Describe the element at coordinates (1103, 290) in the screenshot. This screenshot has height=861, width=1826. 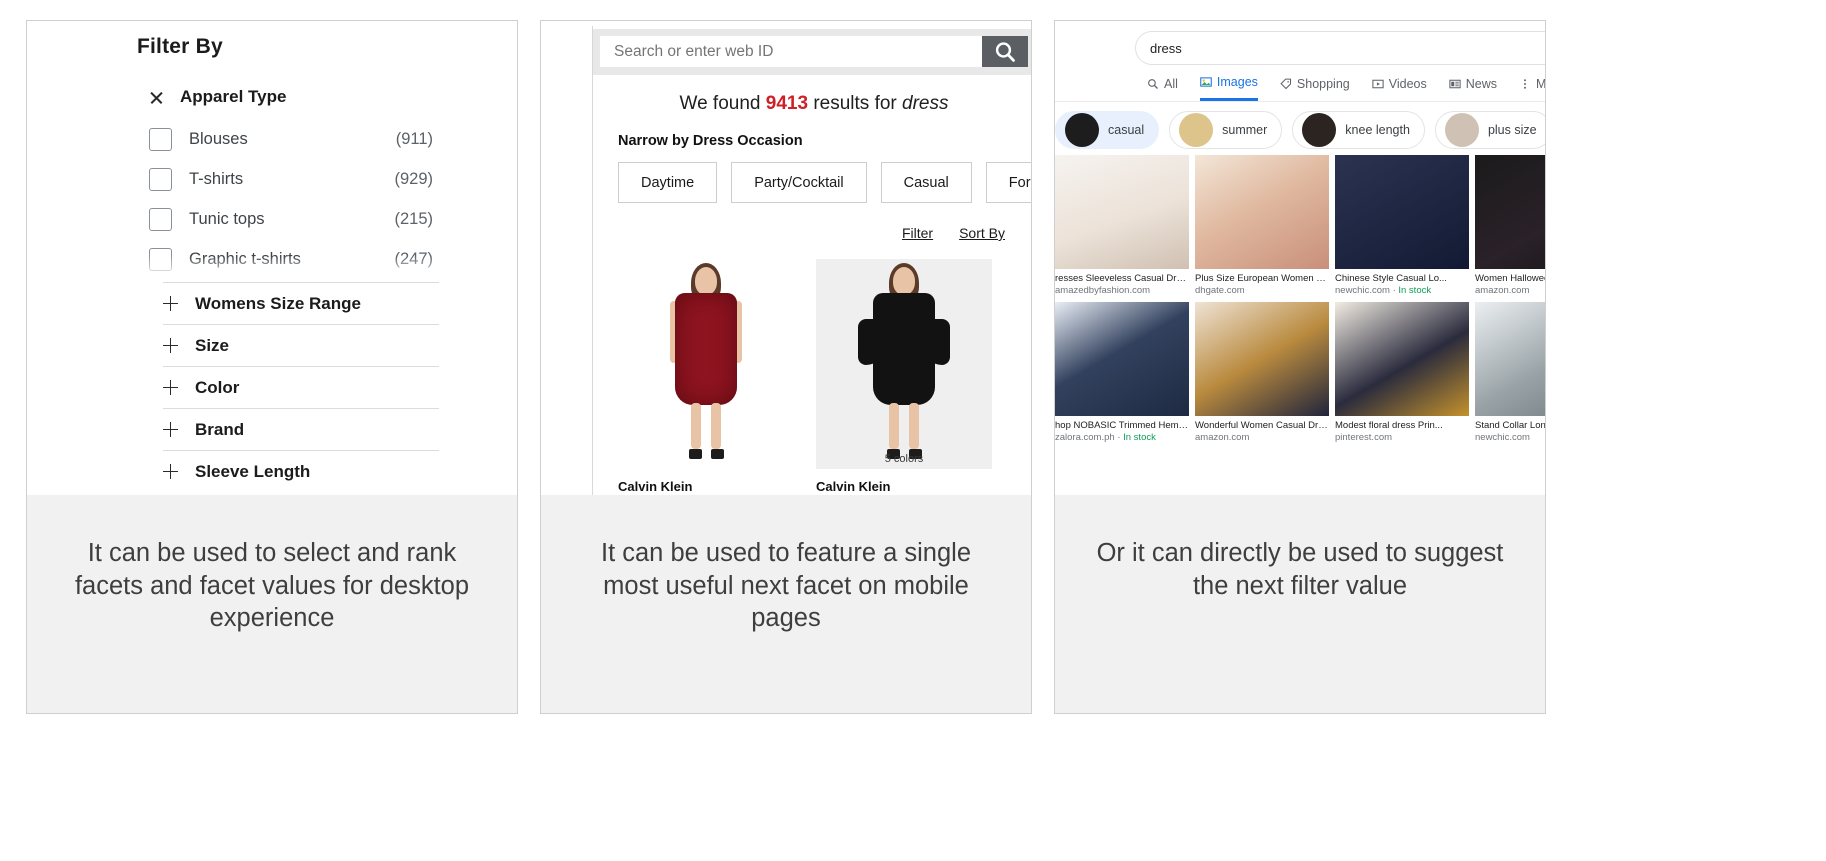
I see `result-source: amazedbyfashion.com` at that location.